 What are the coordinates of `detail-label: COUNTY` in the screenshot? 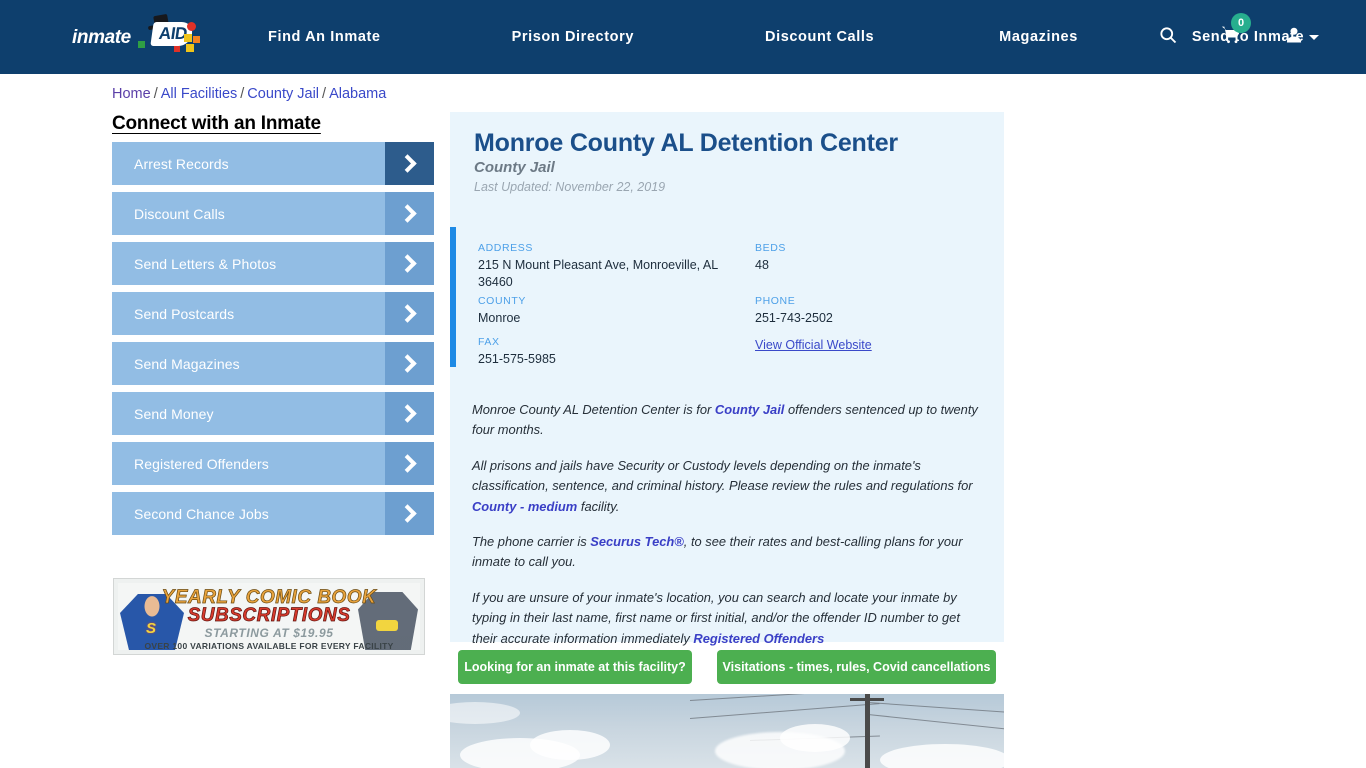 It's located at (502, 301).